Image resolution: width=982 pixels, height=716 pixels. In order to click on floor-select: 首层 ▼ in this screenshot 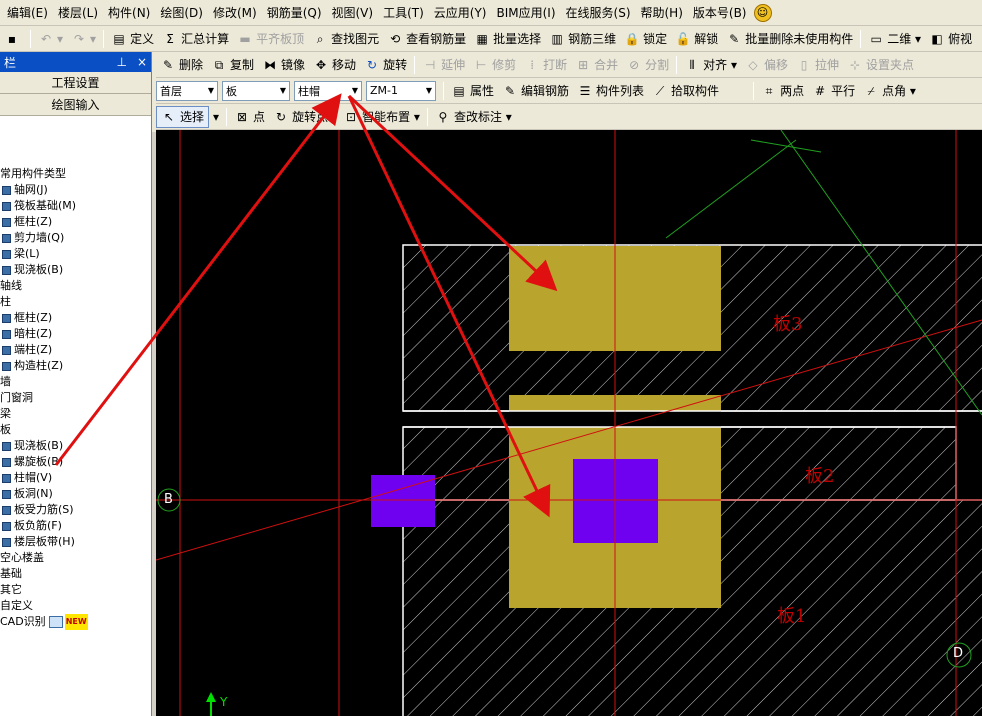, I will do `click(187, 90)`.